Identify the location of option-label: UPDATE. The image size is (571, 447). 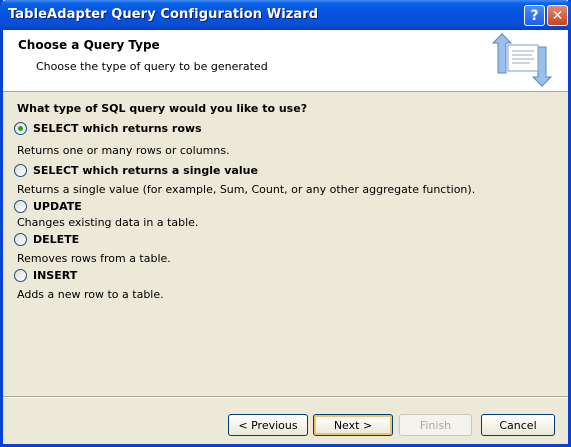
(57, 206).